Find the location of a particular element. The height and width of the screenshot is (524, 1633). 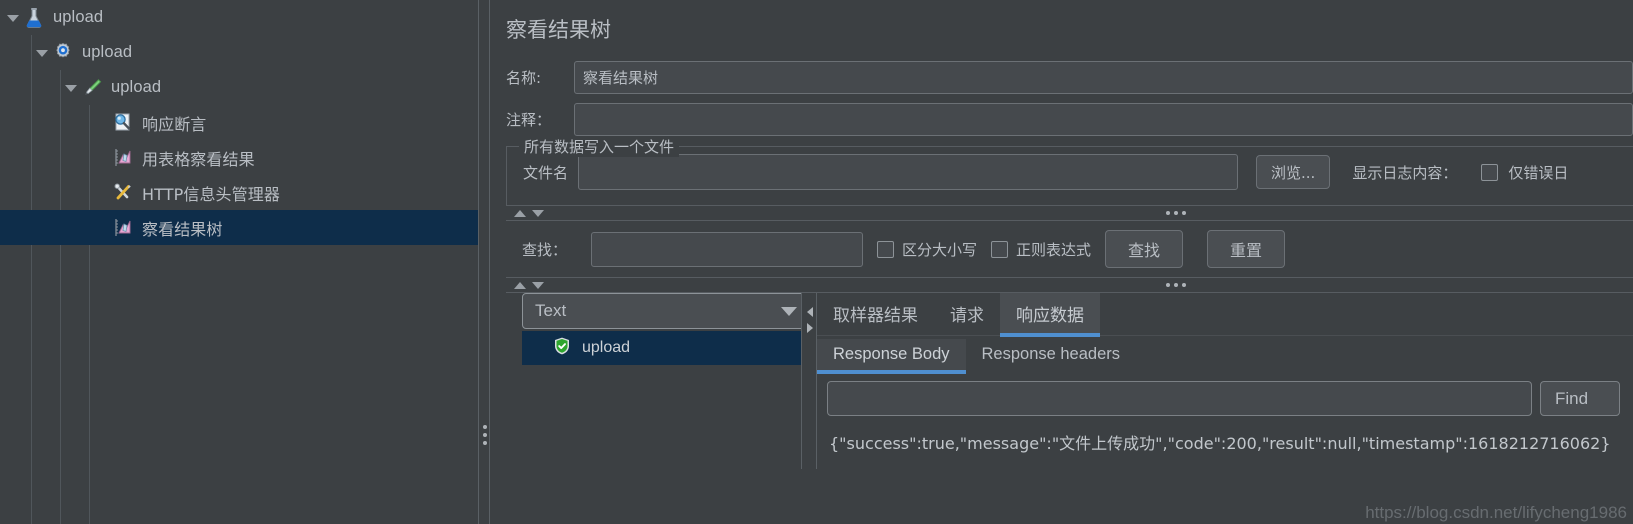

tree-item-label: HTTP信息头管理器 is located at coordinates (211, 194).